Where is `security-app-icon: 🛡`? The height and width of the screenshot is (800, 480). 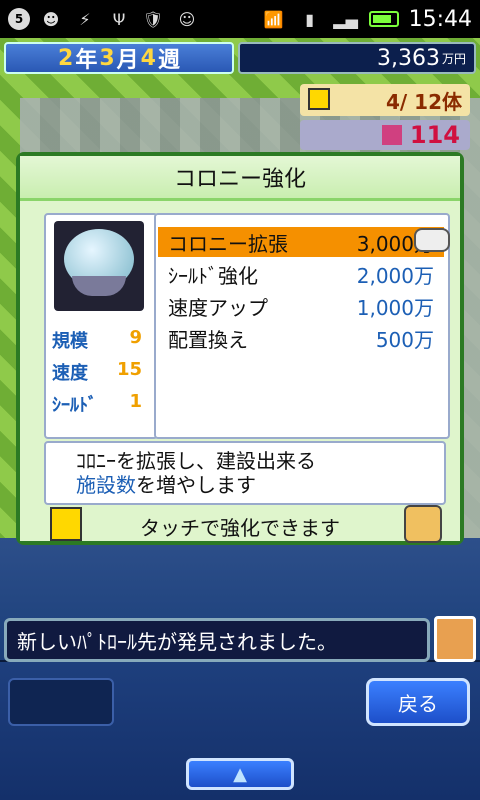 security-app-icon: 🛡 is located at coordinates (153, 19).